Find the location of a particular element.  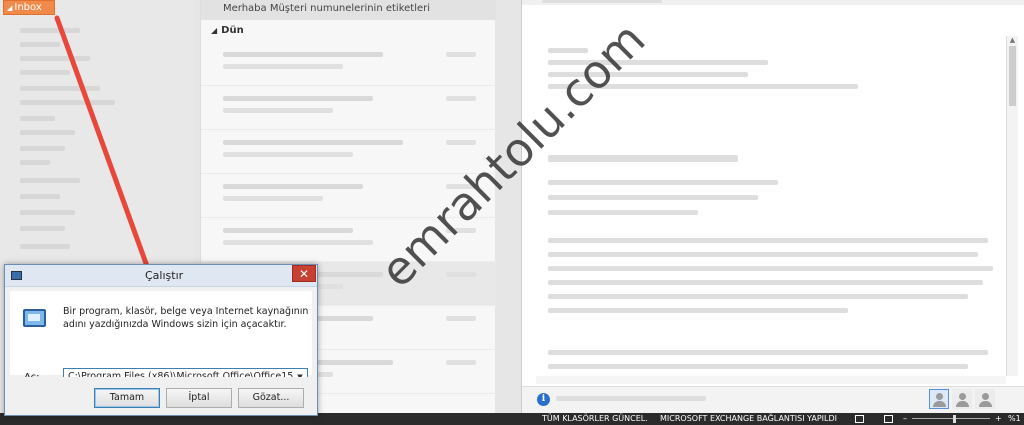

chevron-down-icon: ◢ is located at coordinates (10, 8).